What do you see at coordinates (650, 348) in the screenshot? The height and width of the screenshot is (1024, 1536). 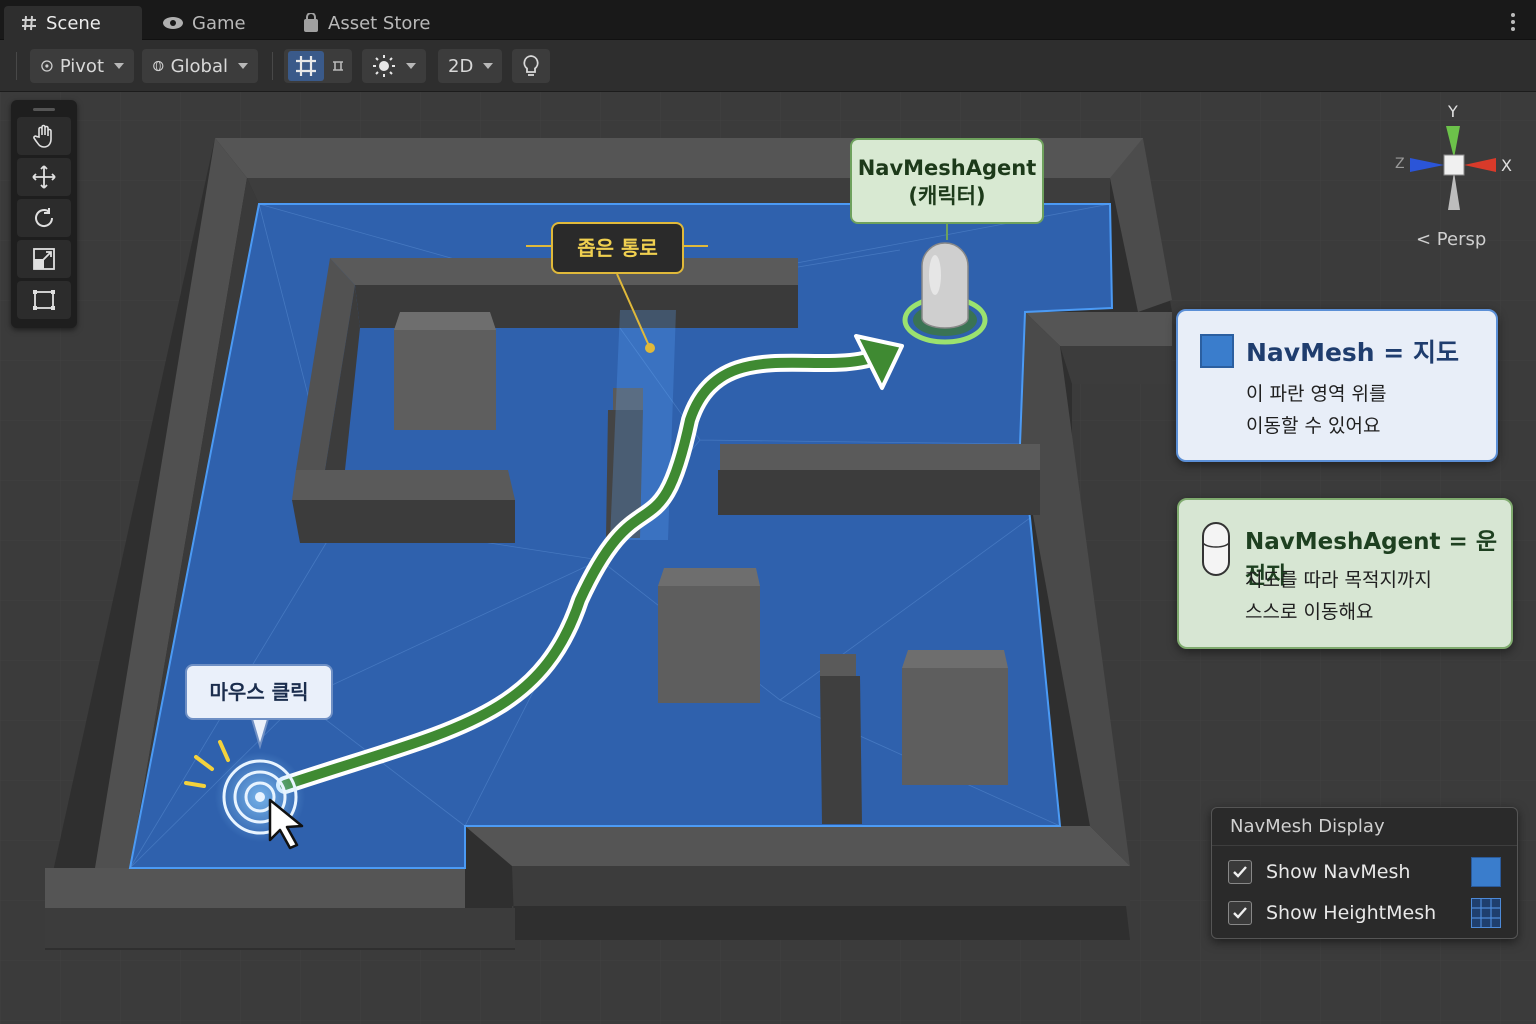 I see `narrow-callout-dot` at bounding box center [650, 348].